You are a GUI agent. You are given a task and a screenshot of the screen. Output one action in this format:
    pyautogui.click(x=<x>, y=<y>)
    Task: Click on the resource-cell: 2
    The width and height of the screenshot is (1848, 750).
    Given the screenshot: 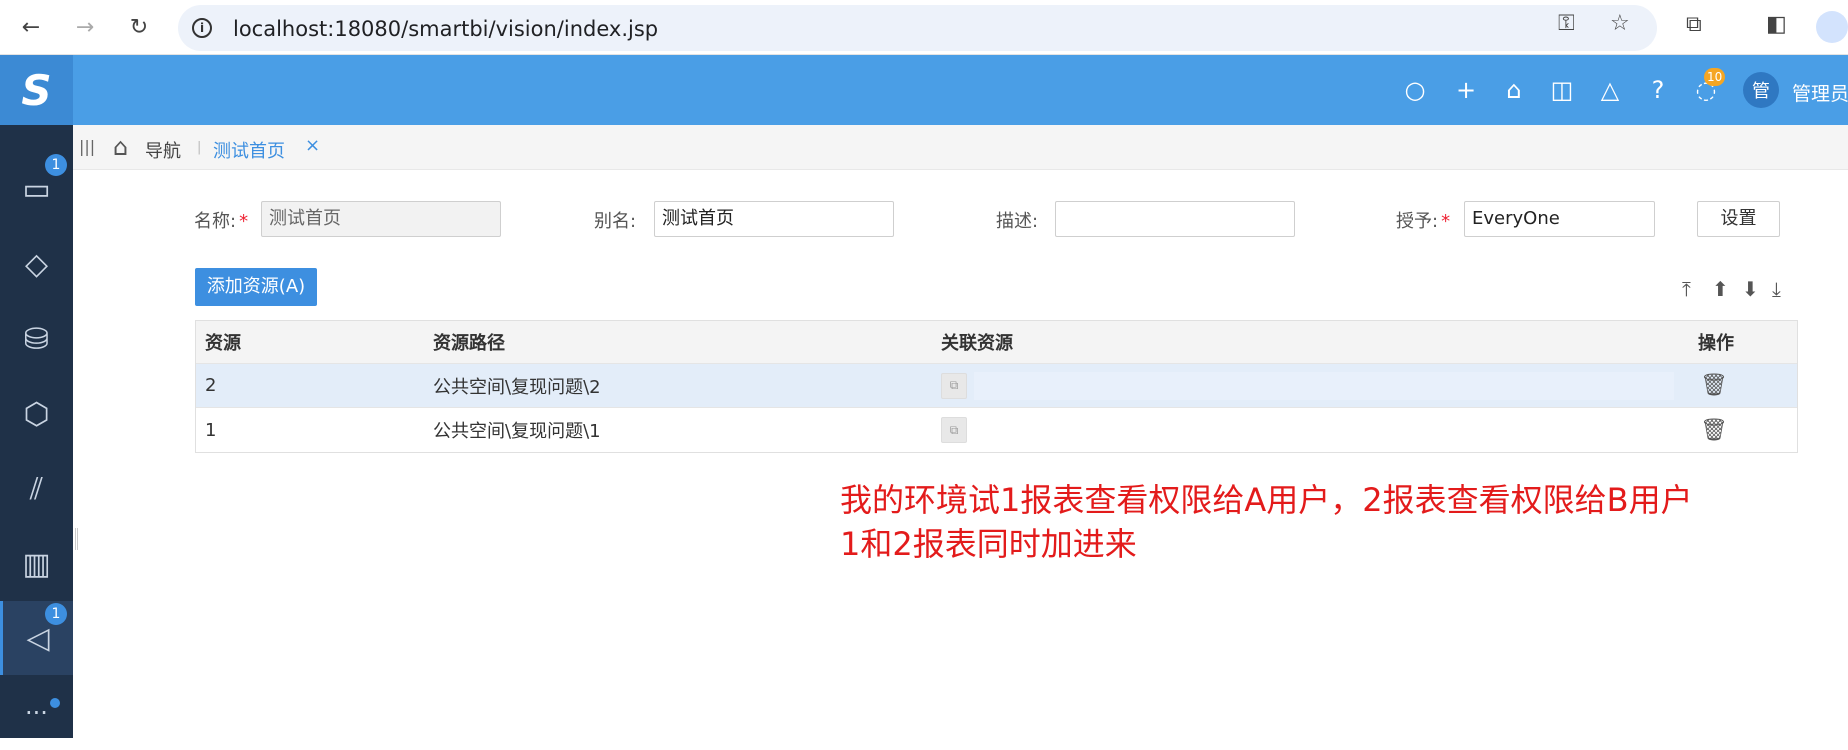 What is the action you would take?
    pyautogui.click(x=211, y=385)
    